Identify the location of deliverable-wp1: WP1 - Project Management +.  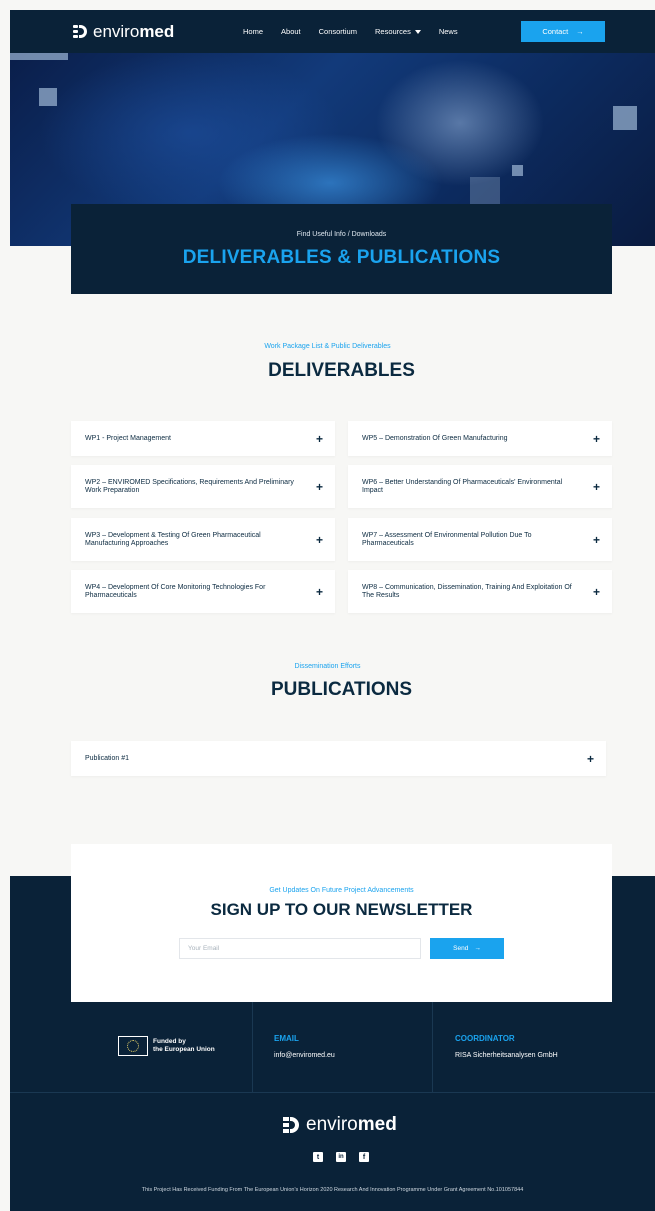
(203, 438).